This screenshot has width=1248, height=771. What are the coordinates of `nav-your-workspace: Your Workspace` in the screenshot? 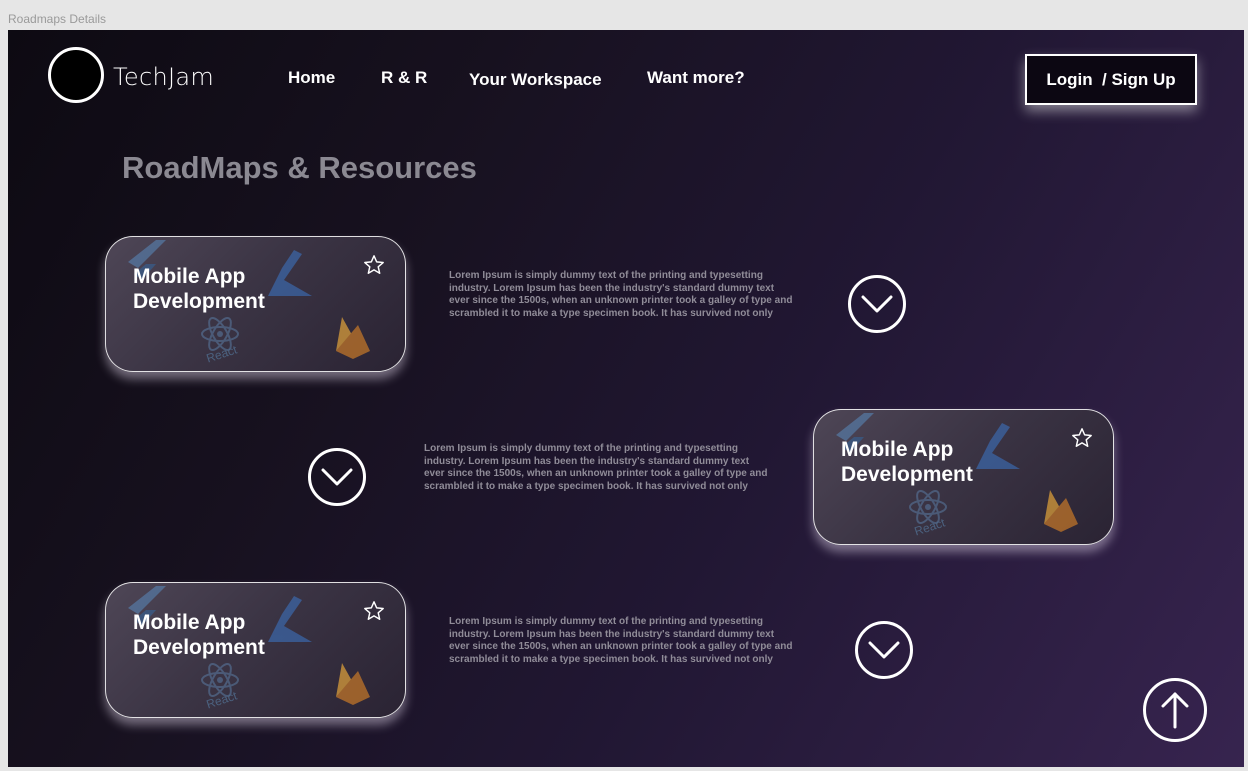 It's located at (535, 80).